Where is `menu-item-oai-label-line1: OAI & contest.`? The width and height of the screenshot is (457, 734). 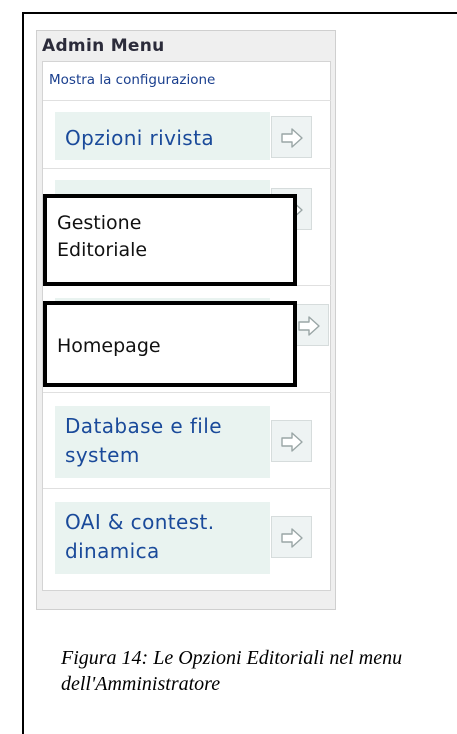 menu-item-oai-label-line1: OAI & contest. is located at coordinates (140, 522).